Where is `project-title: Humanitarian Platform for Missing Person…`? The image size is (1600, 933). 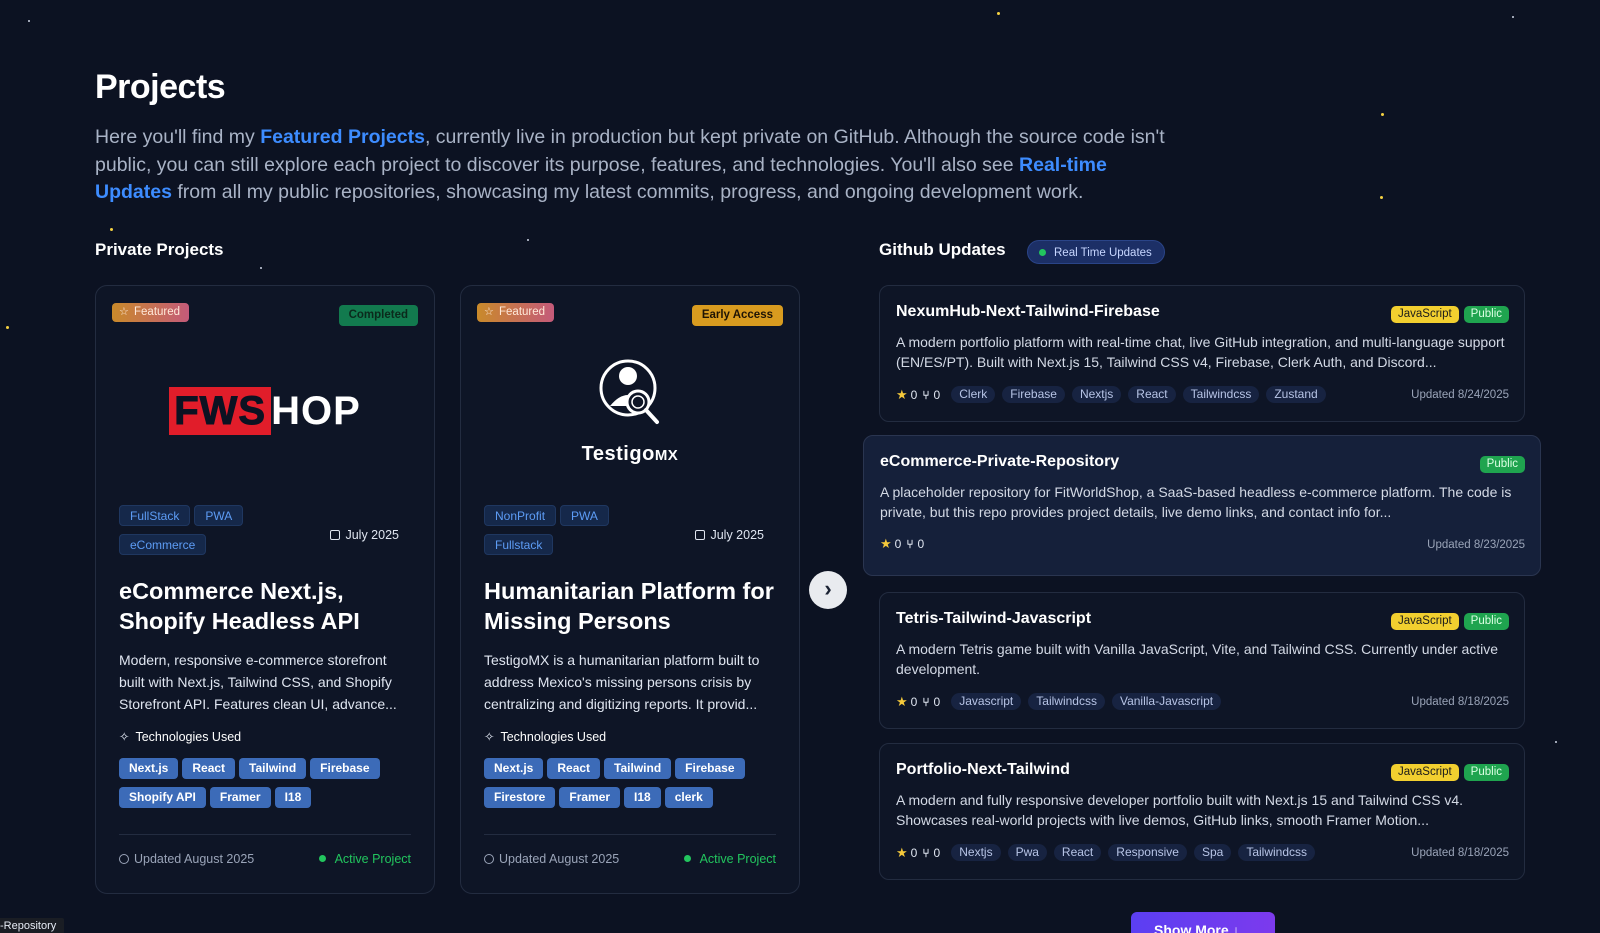 project-title: Humanitarian Platform for Missing Person… is located at coordinates (634, 606).